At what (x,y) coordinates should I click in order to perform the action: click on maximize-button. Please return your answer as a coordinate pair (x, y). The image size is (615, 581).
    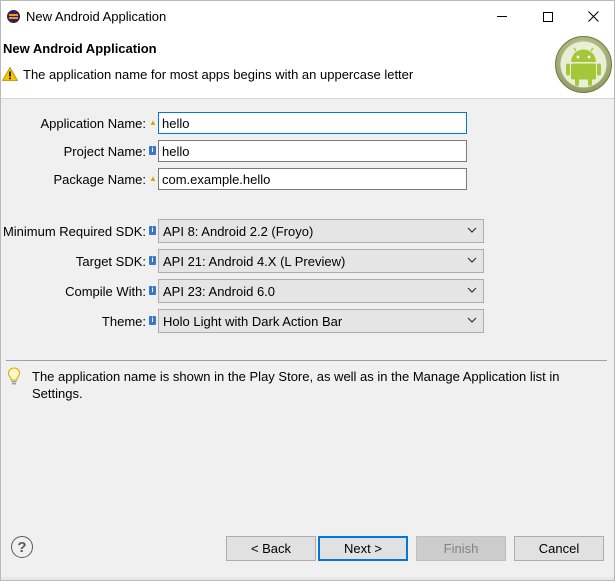
    Looking at the image, I should click on (548, 16).